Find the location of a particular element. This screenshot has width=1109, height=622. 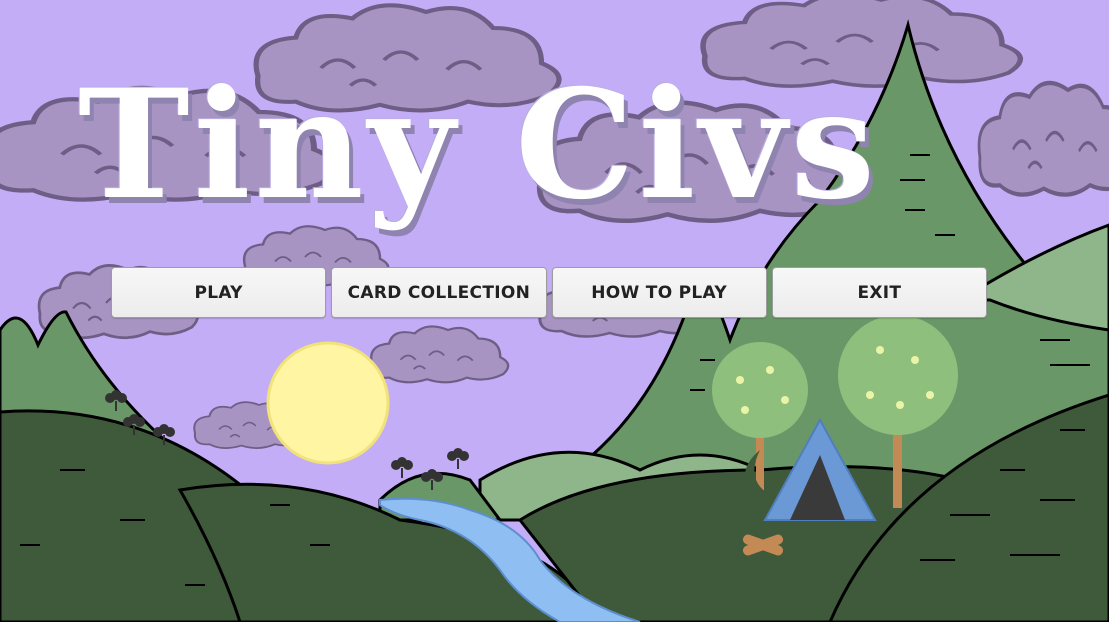

play-button: PLAY is located at coordinates (219, 292).